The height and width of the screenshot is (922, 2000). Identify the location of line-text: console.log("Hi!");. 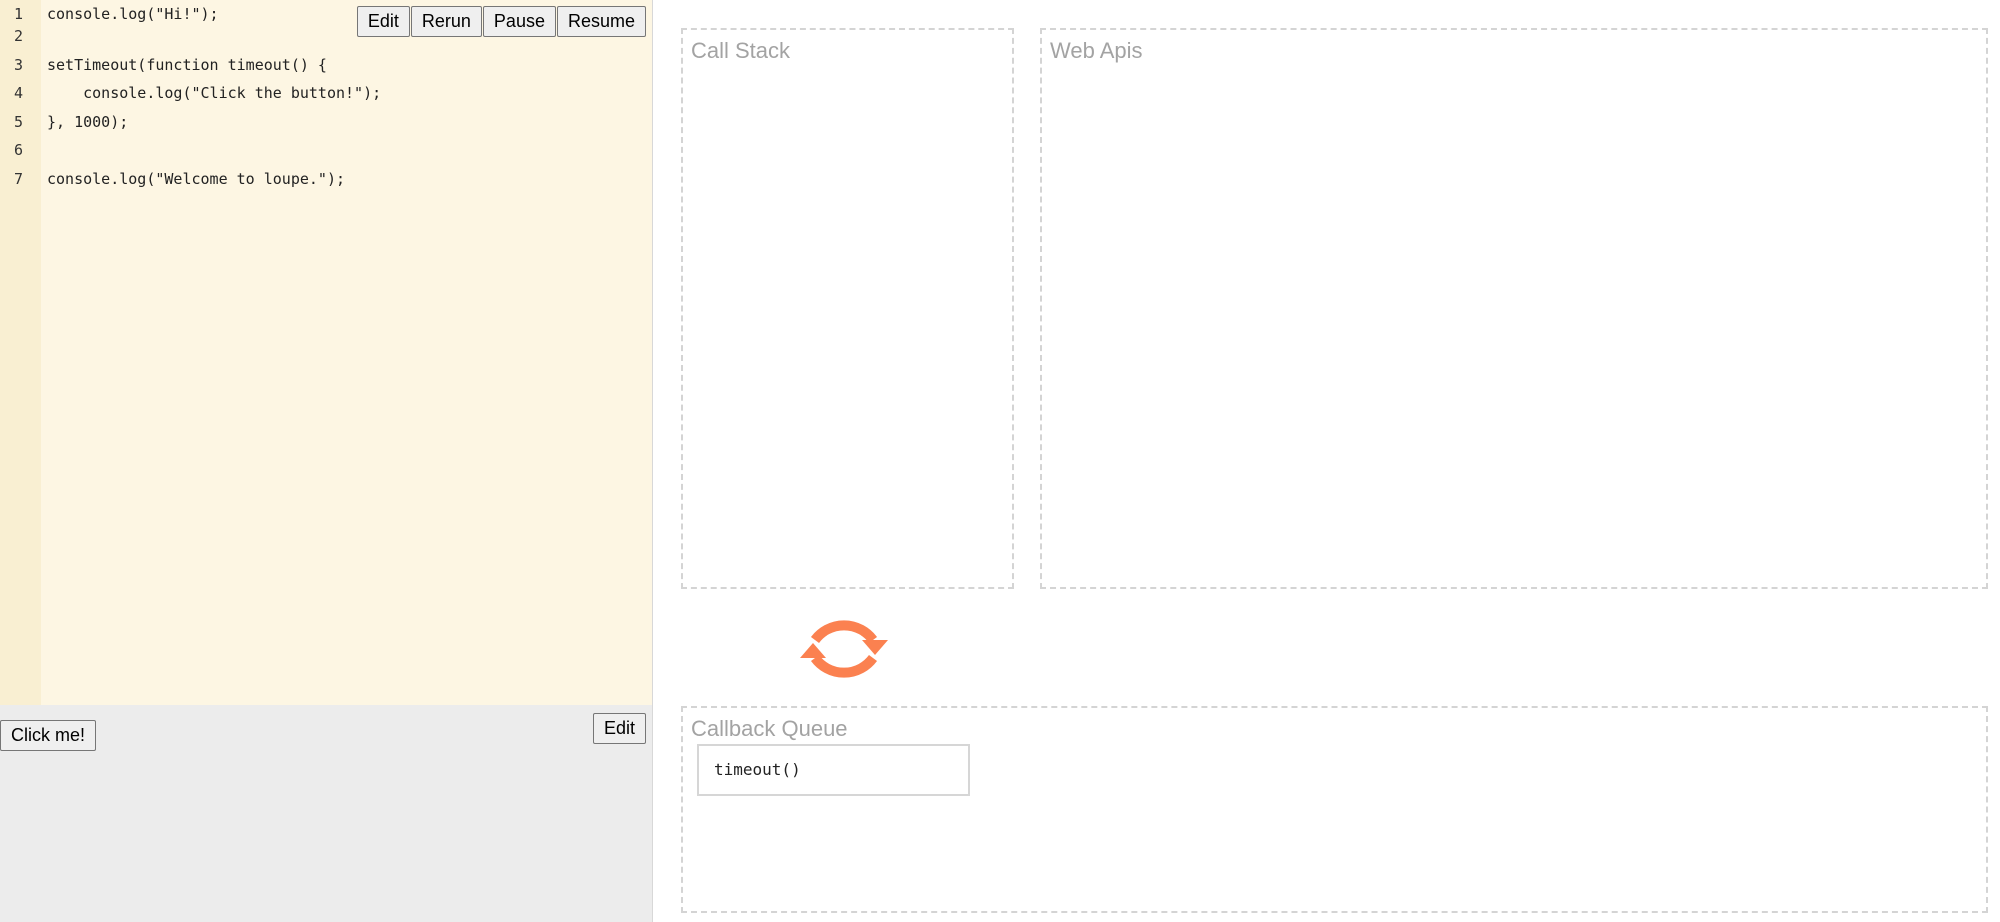
(133, 14).